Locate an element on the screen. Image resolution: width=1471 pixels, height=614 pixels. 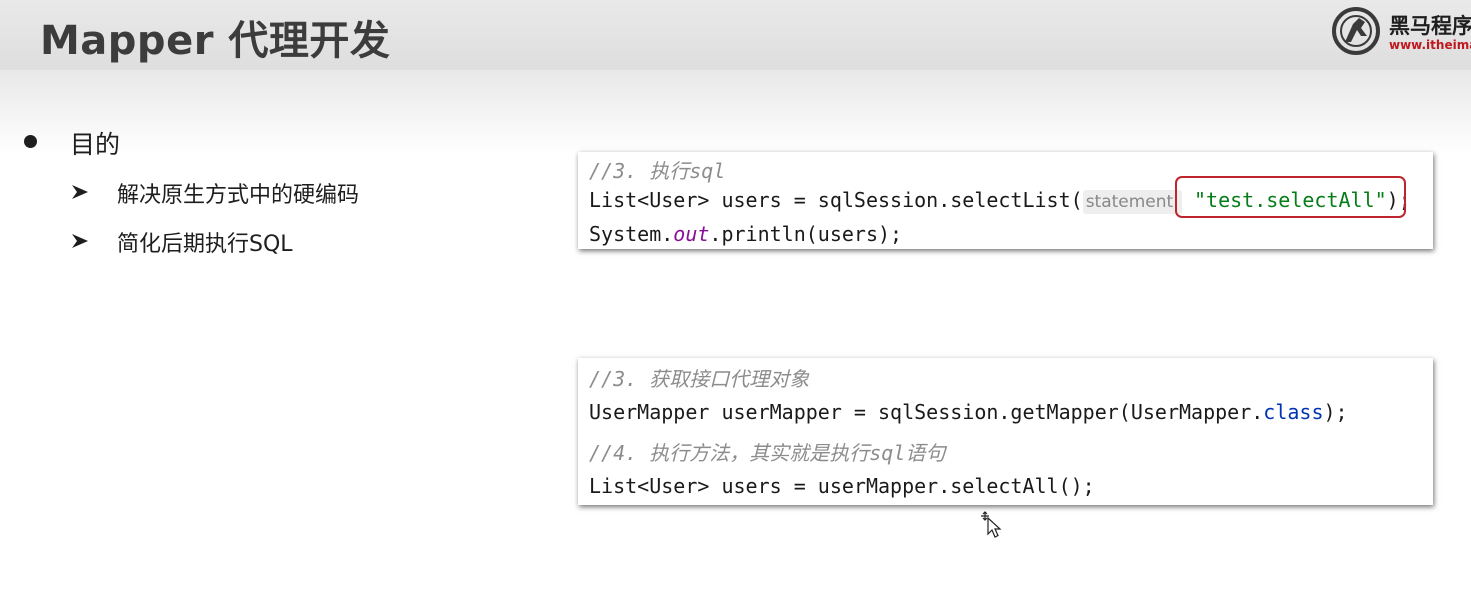
code-comment: //3. 获取接口代理对象 is located at coordinates (699, 379).